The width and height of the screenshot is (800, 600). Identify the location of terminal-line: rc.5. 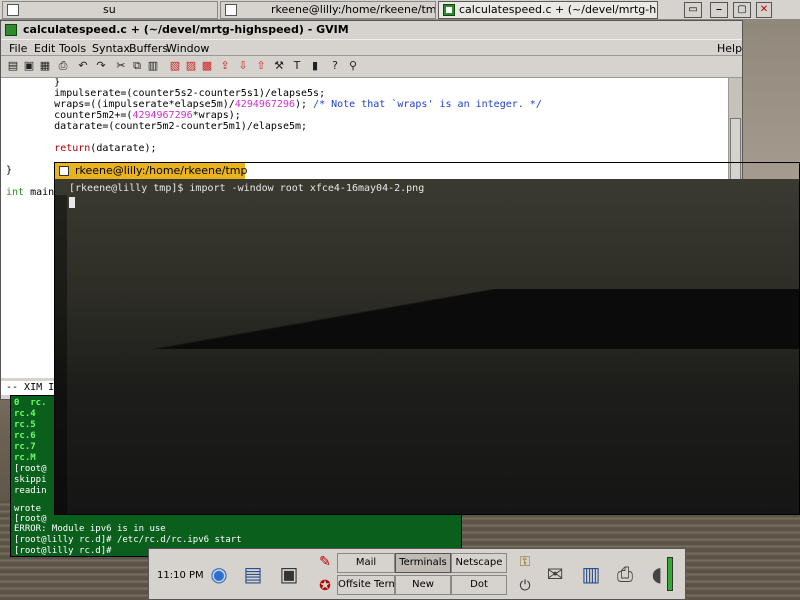
(25, 425).